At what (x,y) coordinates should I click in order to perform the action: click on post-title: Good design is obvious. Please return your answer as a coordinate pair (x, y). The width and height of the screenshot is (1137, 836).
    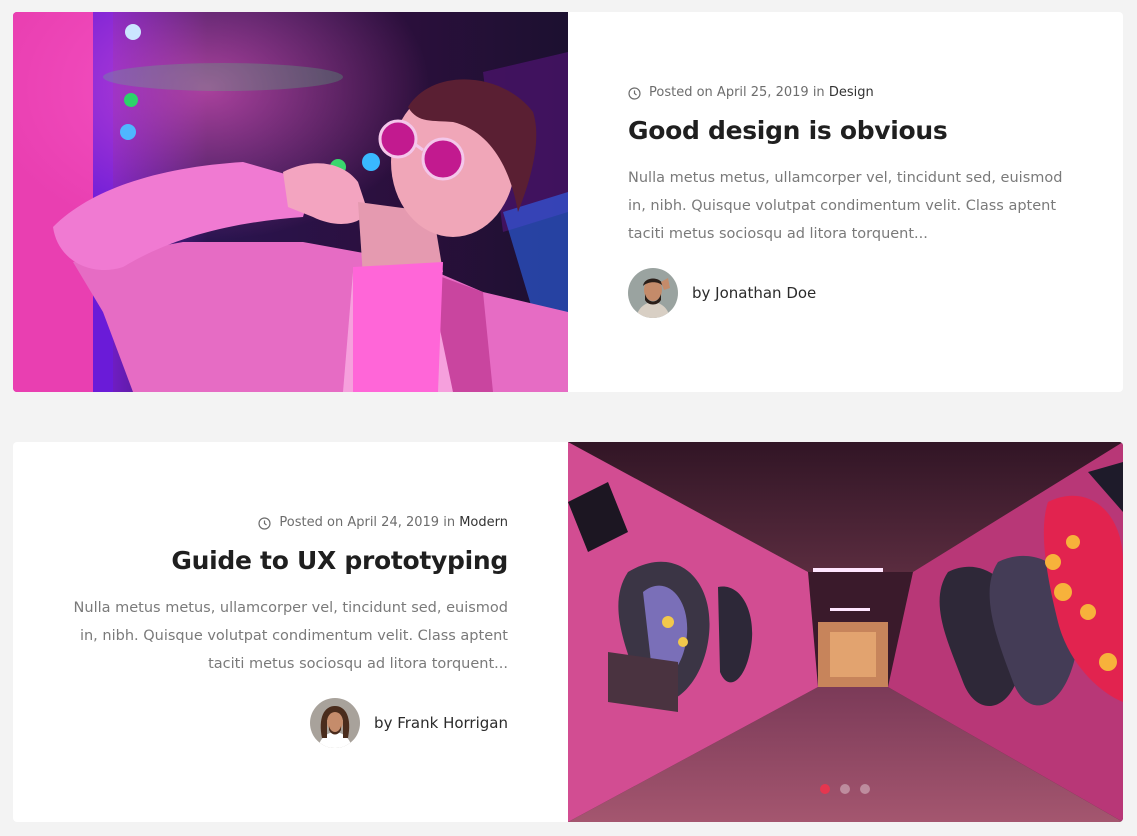
    Looking at the image, I should click on (848, 131).